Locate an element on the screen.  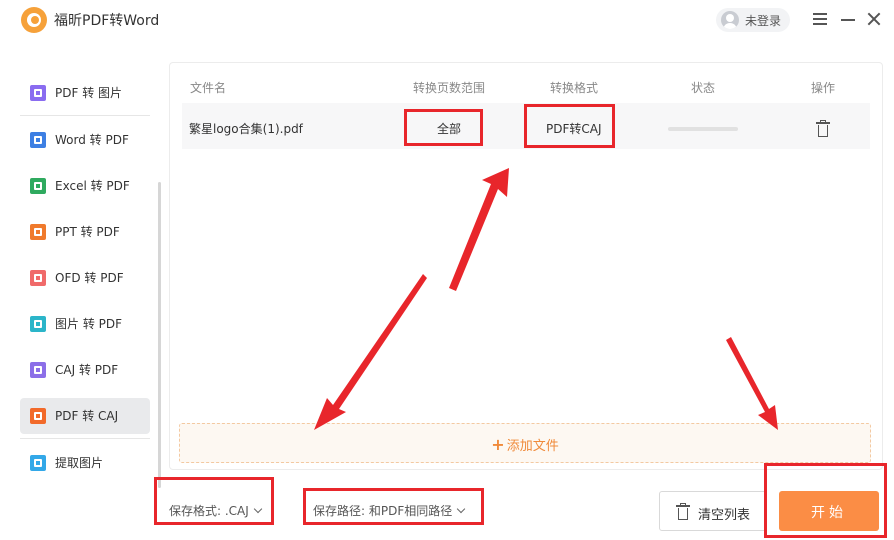
annotation-arrow-down-right is located at coordinates (752, 383).